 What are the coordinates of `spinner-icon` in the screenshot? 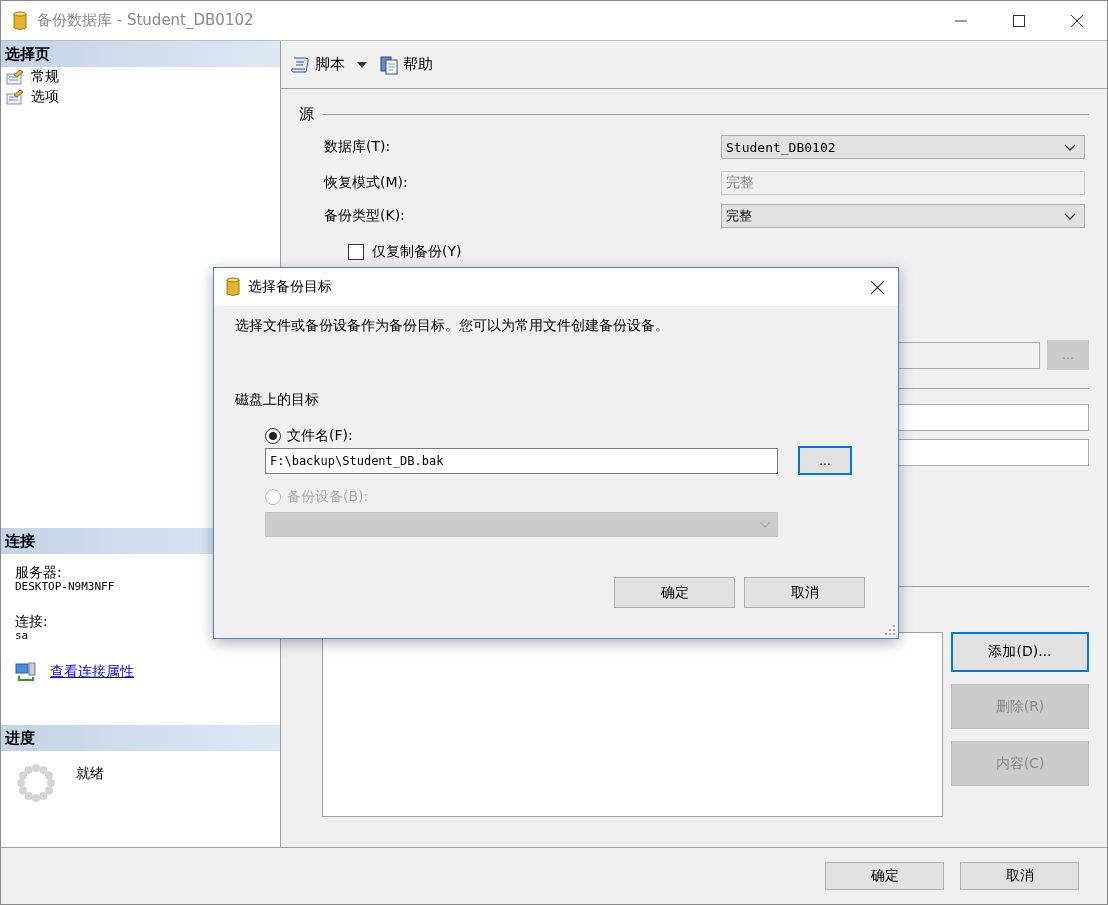 It's located at (36, 783).